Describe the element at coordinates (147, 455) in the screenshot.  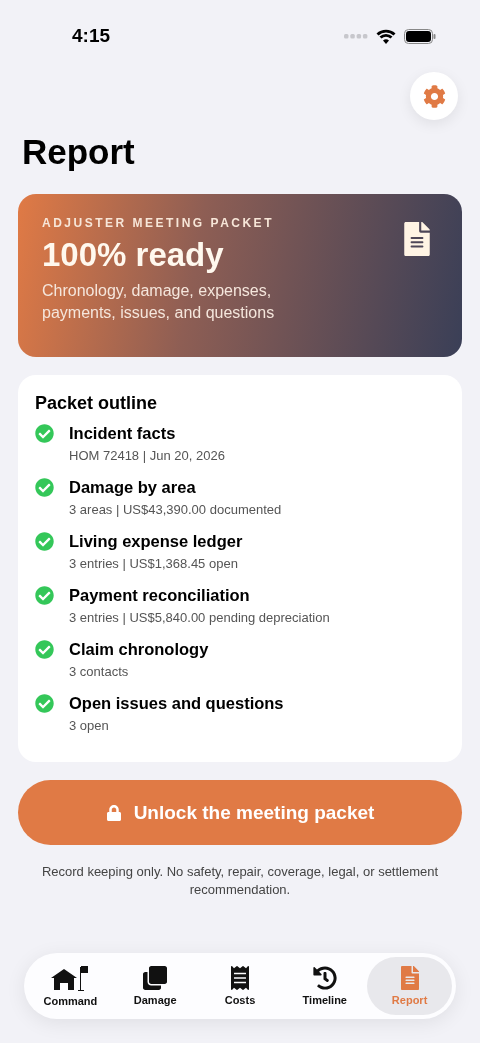
I see `outline-item-detail: HOM 72418 | Jun 20, 2026` at that location.